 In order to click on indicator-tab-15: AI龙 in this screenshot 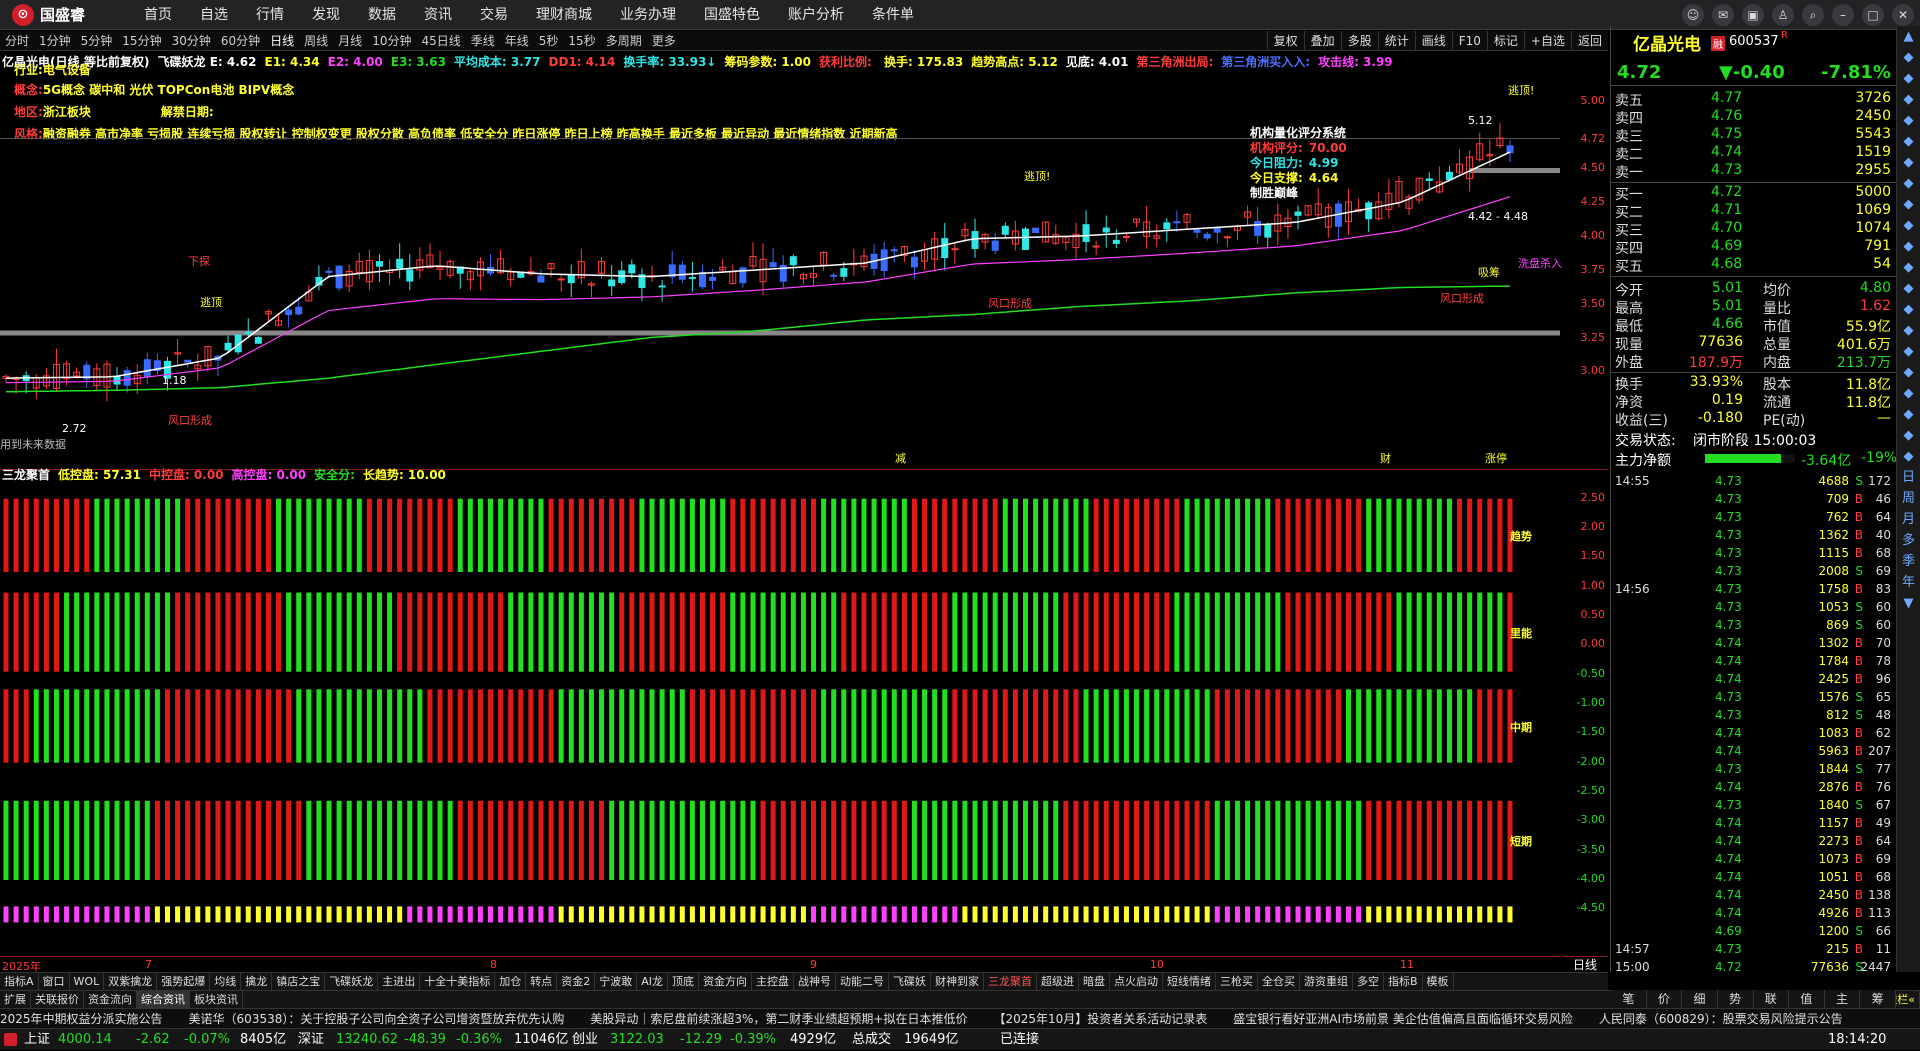, I will do `click(652, 981)`.